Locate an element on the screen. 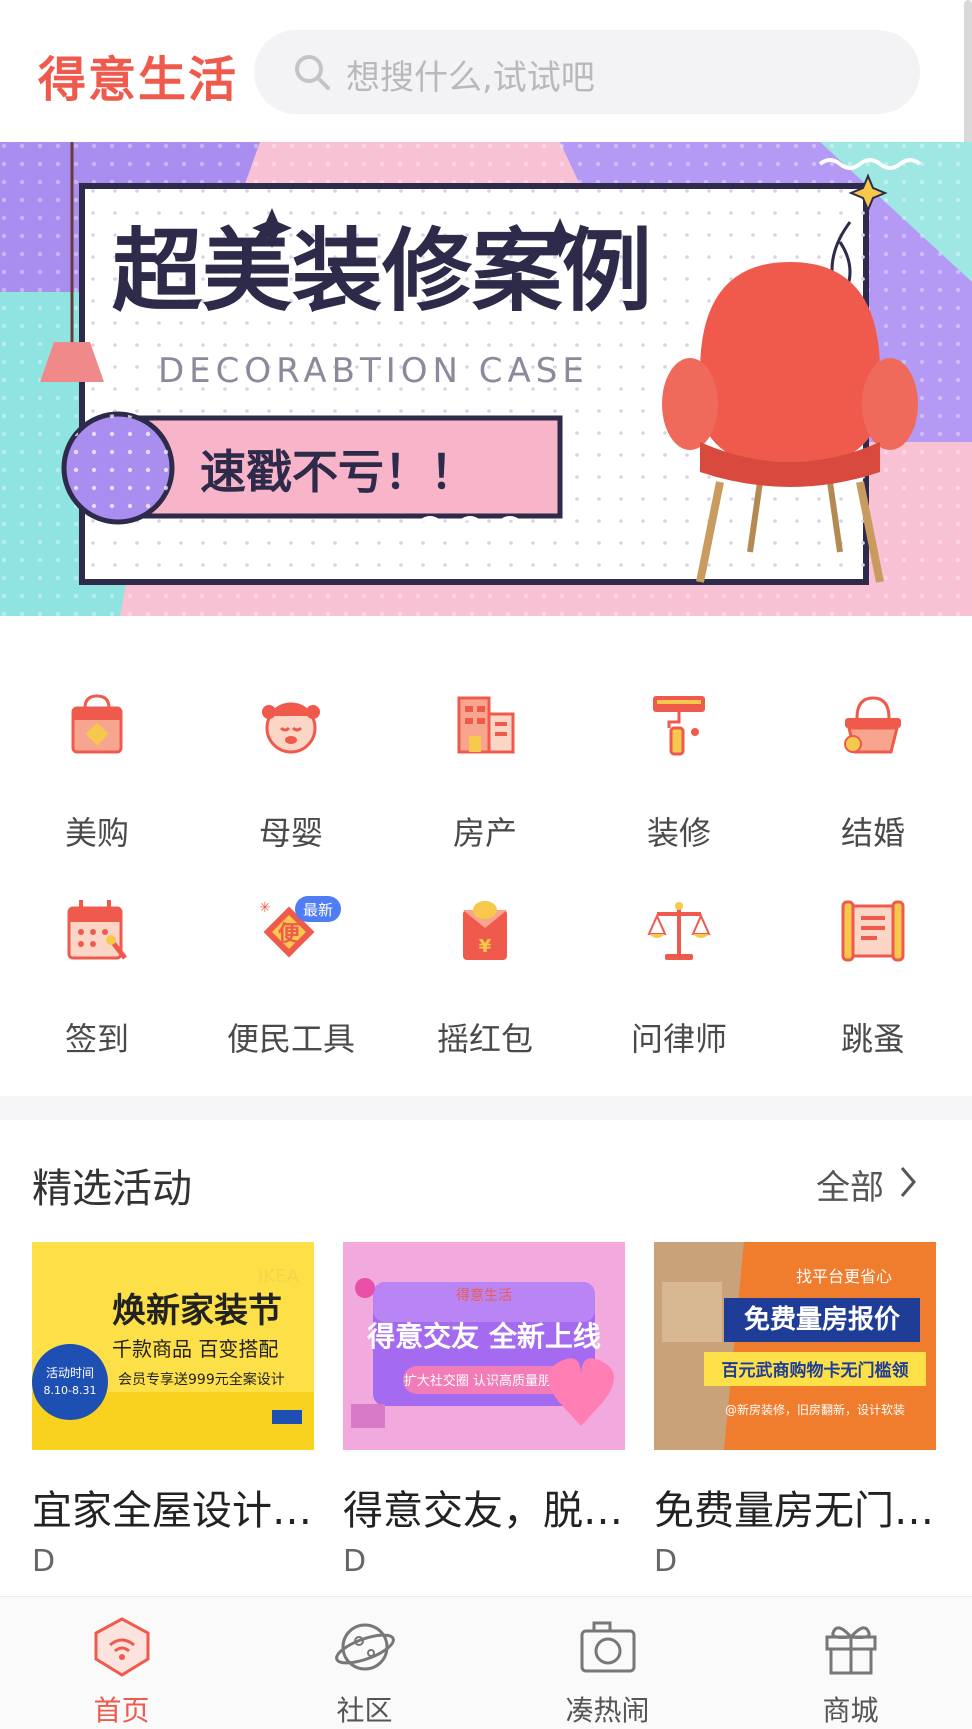 The height and width of the screenshot is (1729, 972). thumb-headline: 免费量房报价 is located at coordinates (822, 1319).